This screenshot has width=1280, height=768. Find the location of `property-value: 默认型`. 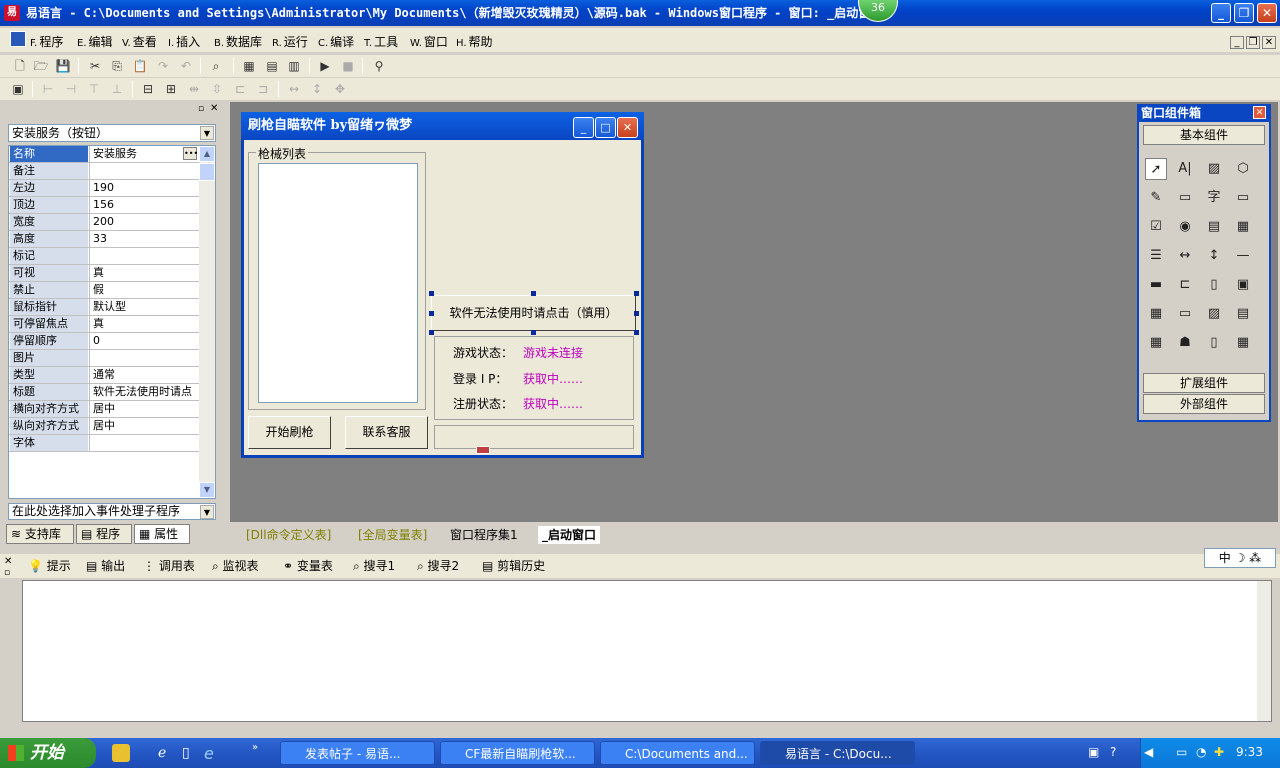

property-value: 默认型 is located at coordinates (144, 307).